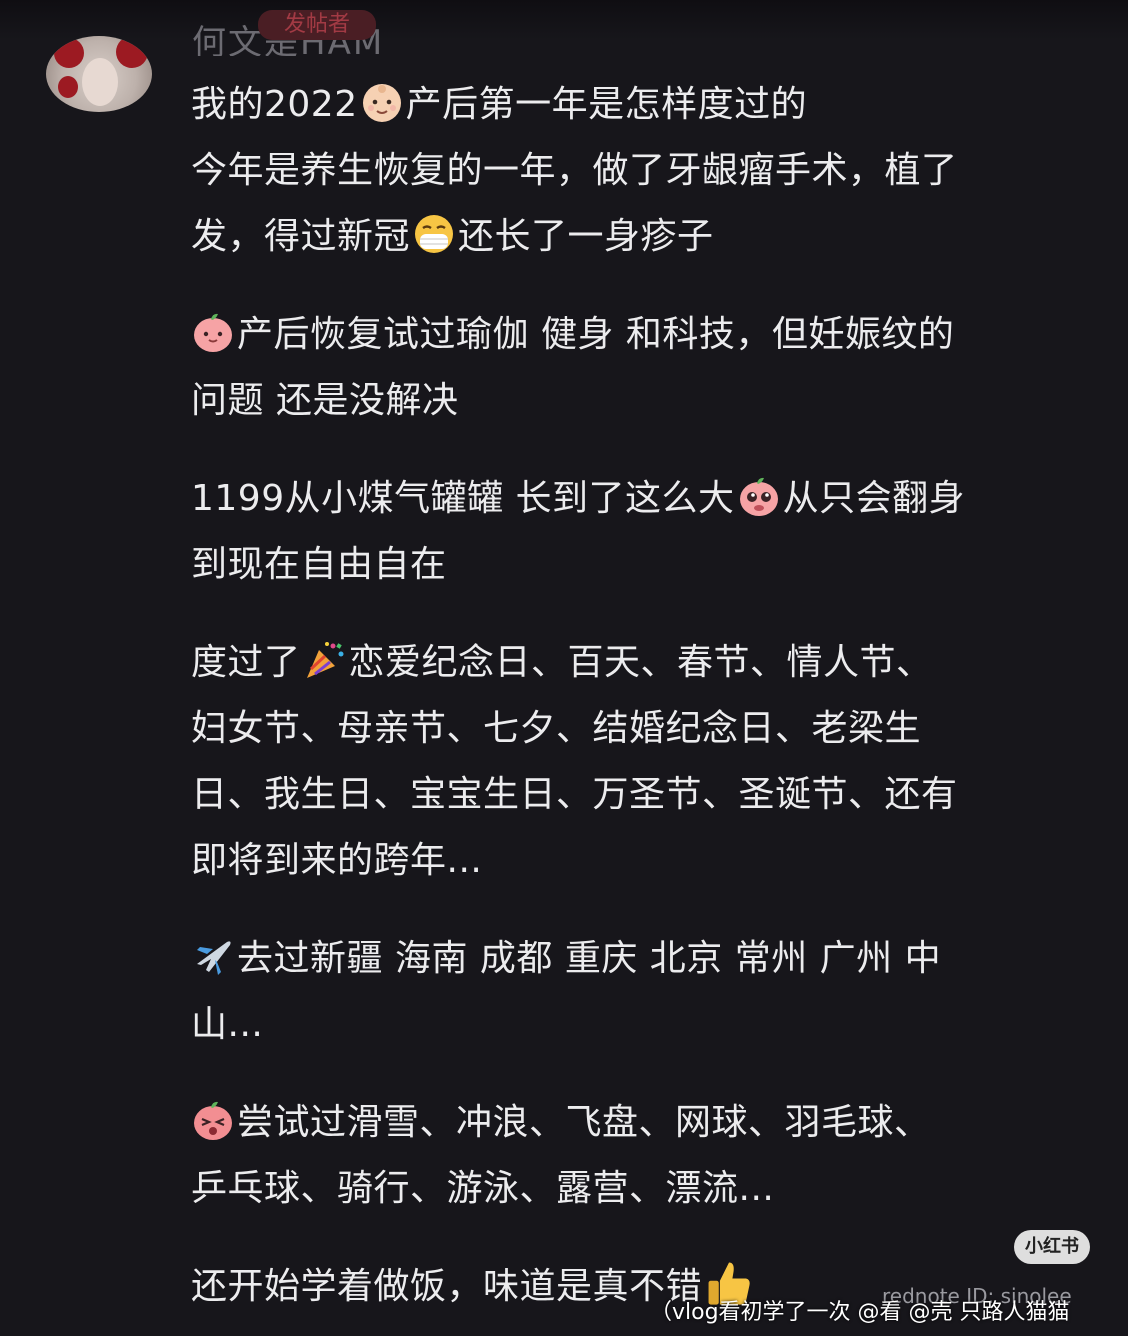  Describe the element at coordinates (758, 496) in the screenshot. I see `pleading-peach-icon` at that location.